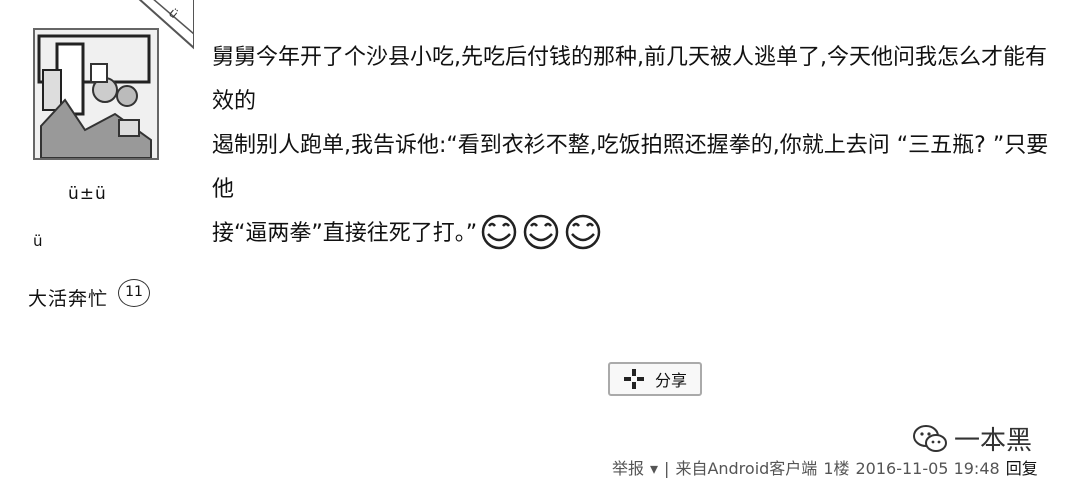 The width and height of the screenshot is (1080, 494). What do you see at coordinates (134, 293) in the screenshot?
I see `level-badge: 11` at bounding box center [134, 293].